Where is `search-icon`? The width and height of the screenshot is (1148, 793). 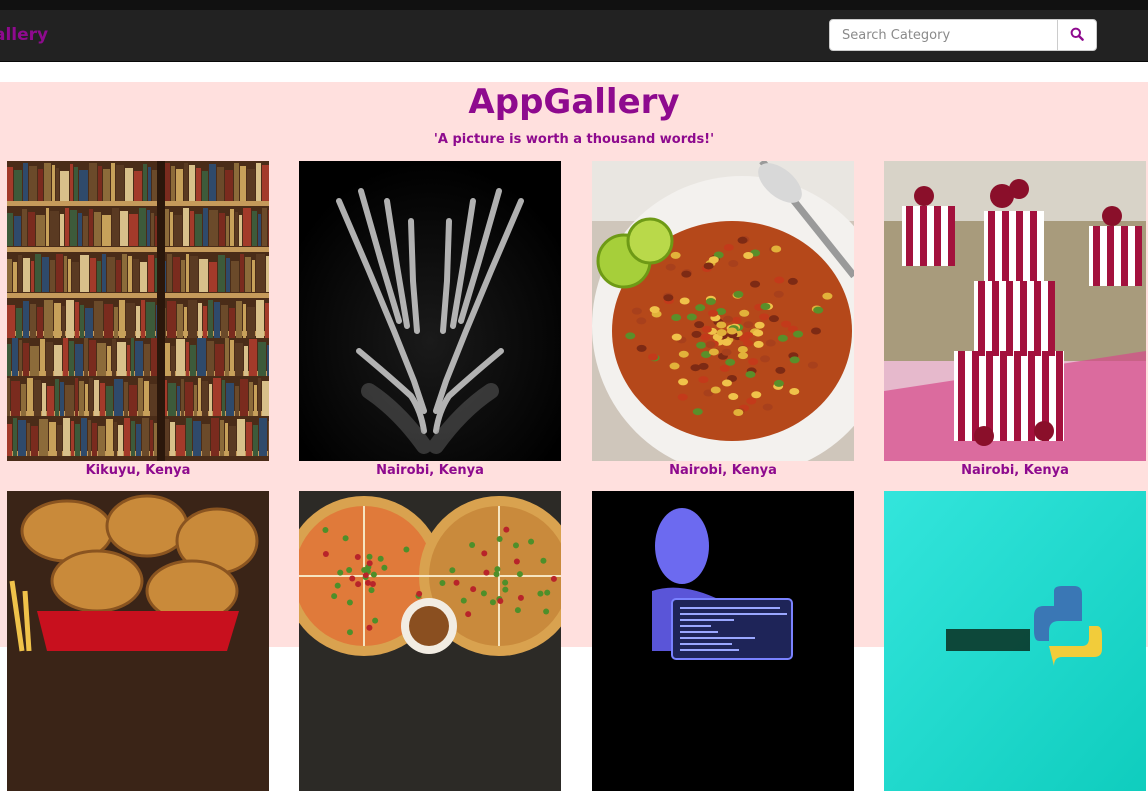
search-icon is located at coordinates (1077, 35).